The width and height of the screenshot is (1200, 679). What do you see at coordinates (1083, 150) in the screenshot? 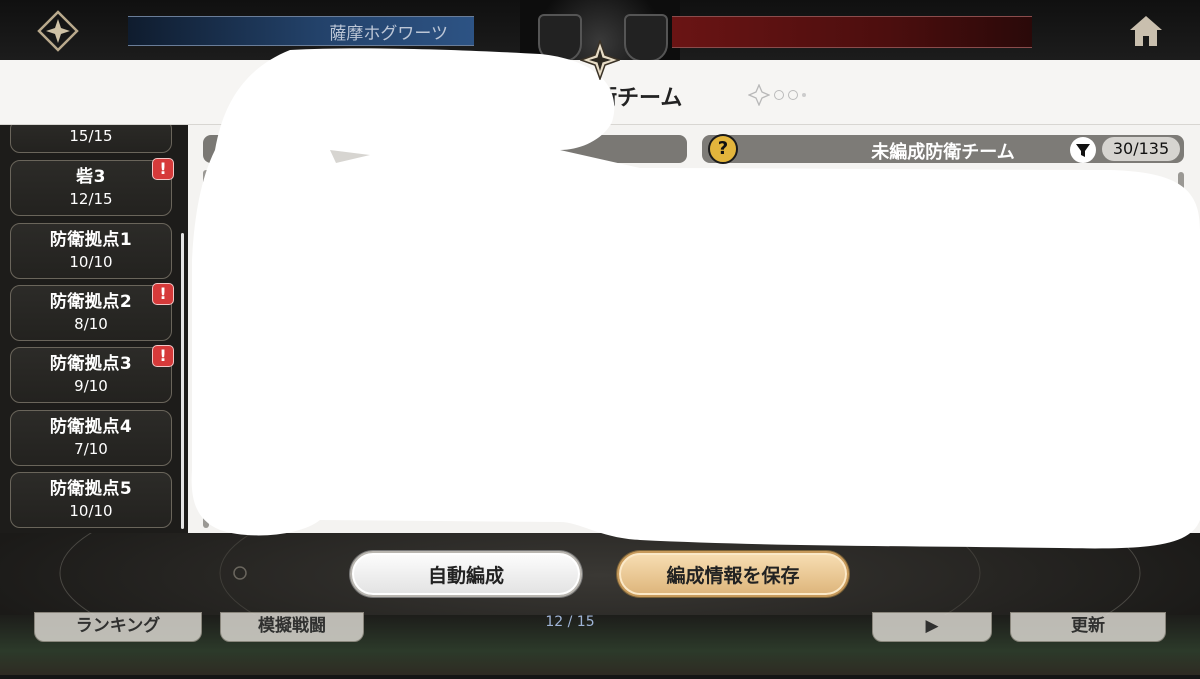
I see `filter-icon` at bounding box center [1083, 150].